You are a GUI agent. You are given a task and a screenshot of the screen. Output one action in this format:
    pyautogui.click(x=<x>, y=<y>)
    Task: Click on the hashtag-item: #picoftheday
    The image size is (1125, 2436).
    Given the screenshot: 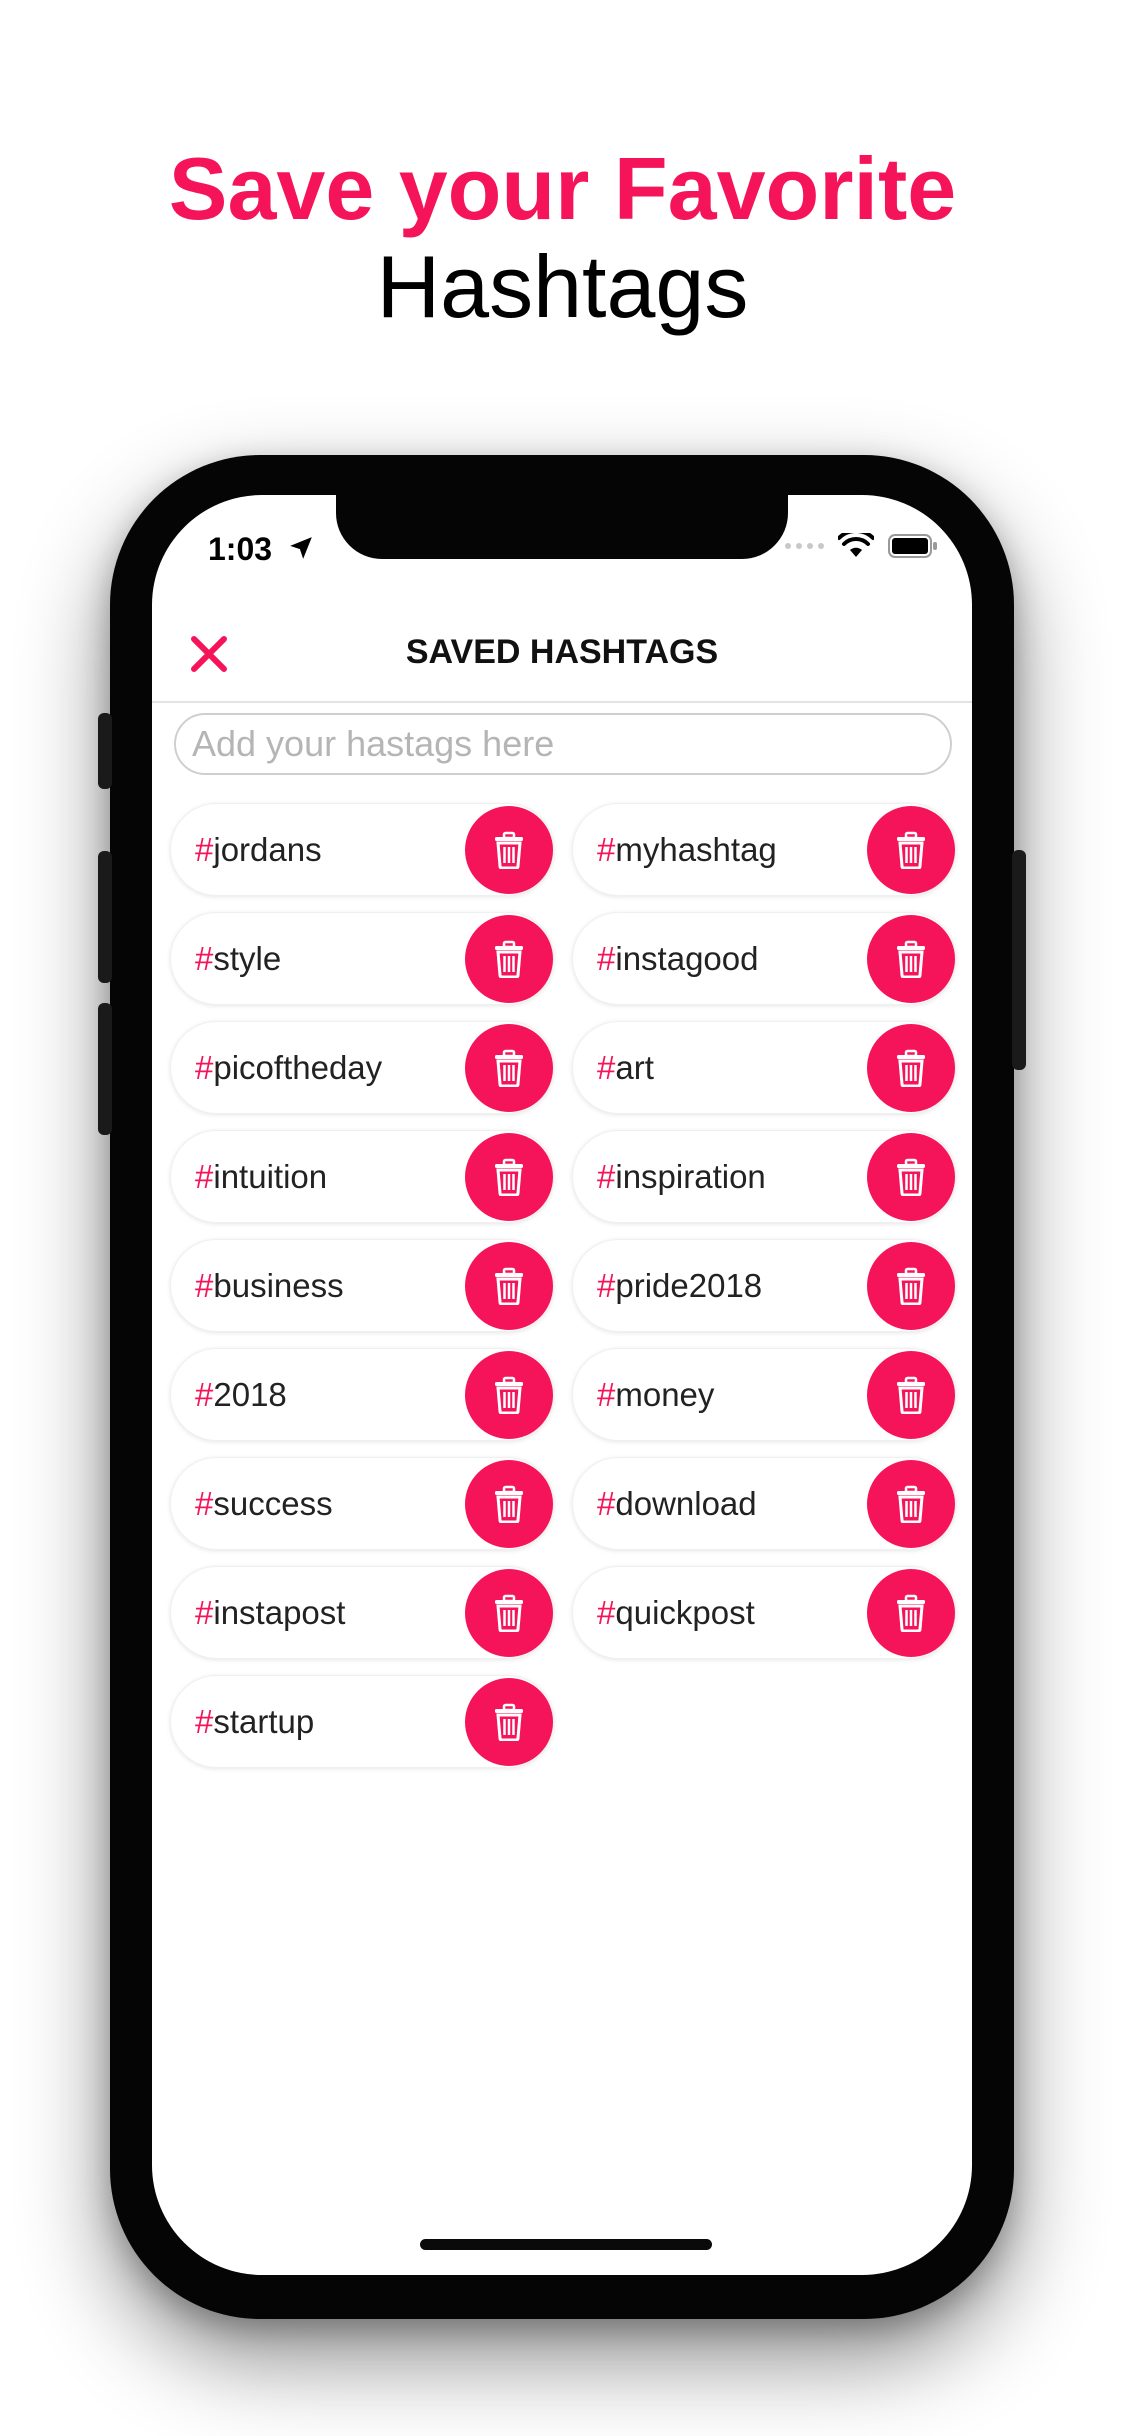 What is the action you would take?
    pyautogui.click(x=362, y=1067)
    